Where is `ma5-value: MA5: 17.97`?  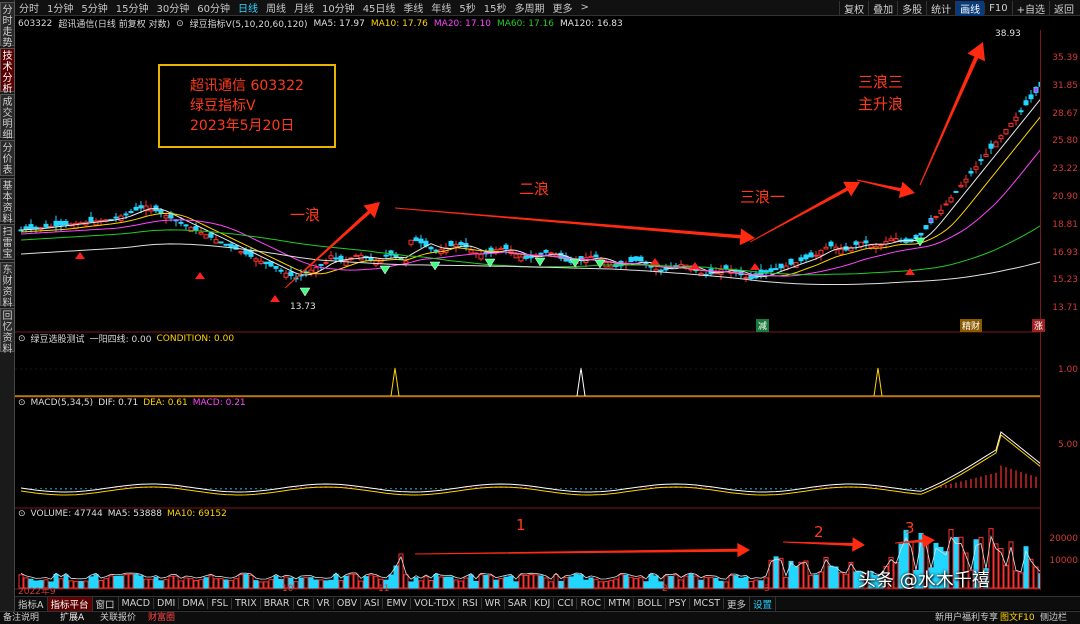
ma5-value: MA5: 17.97 is located at coordinates (339, 23).